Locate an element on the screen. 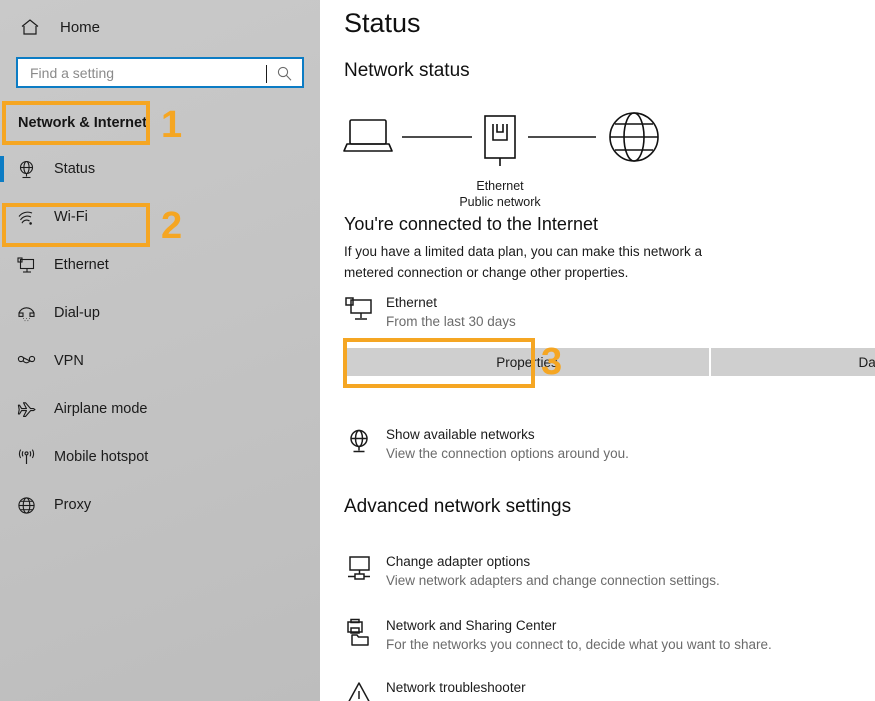  change-adapter-options-title: Change adapter options is located at coordinates (458, 561).